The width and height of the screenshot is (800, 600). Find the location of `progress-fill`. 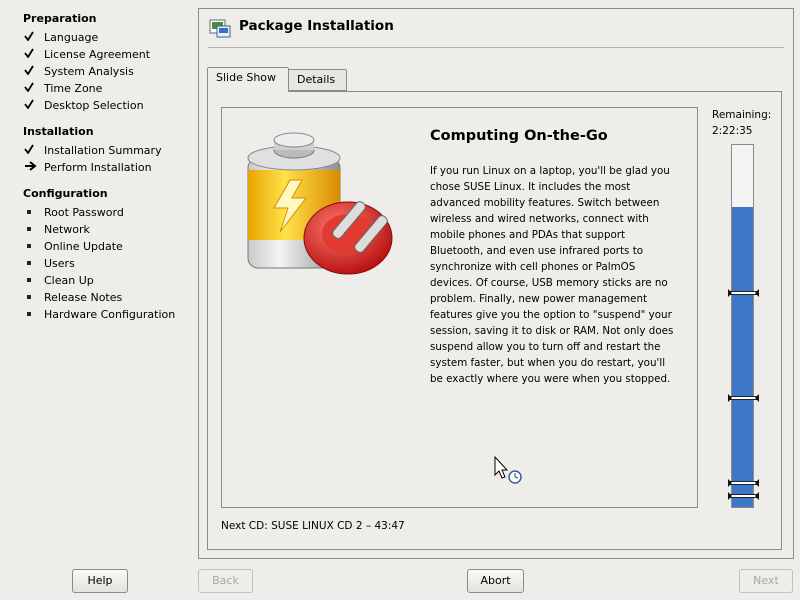

progress-fill is located at coordinates (742, 356).